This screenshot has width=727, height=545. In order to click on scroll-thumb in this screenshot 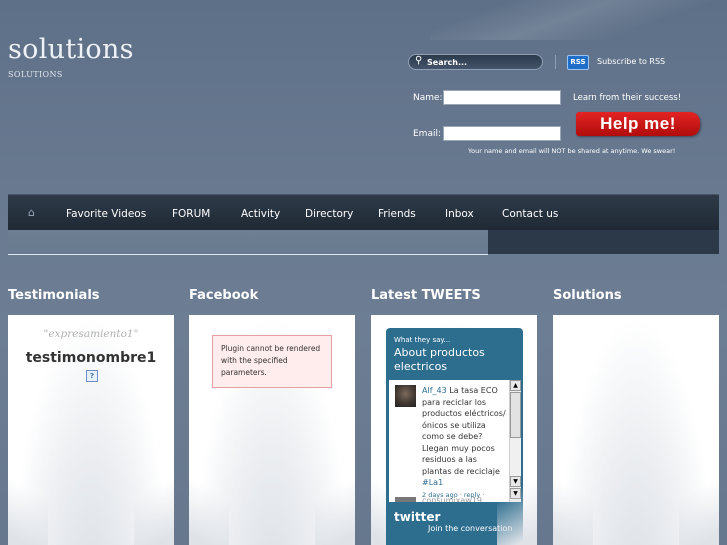, I will do `click(515, 415)`.